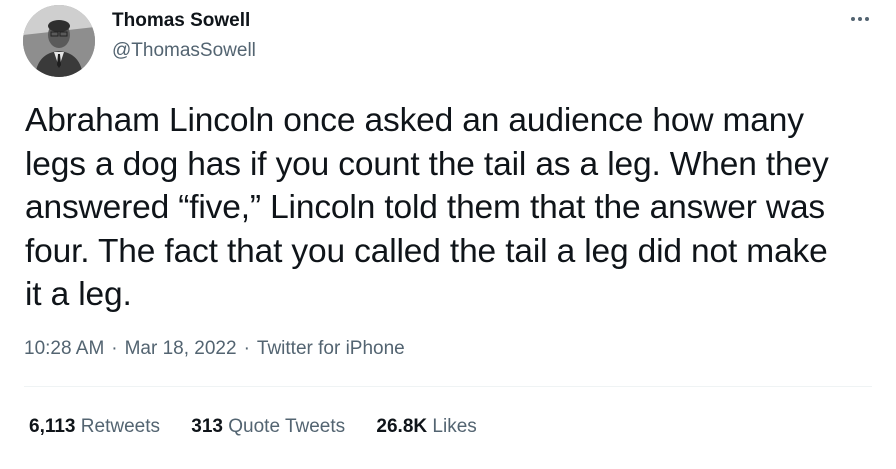 This screenshot has height=469, width=896. Describe the element at coordinates (331, 348) in the screenshot. I see `tweet-source: Twitter for iPhone` at that location.